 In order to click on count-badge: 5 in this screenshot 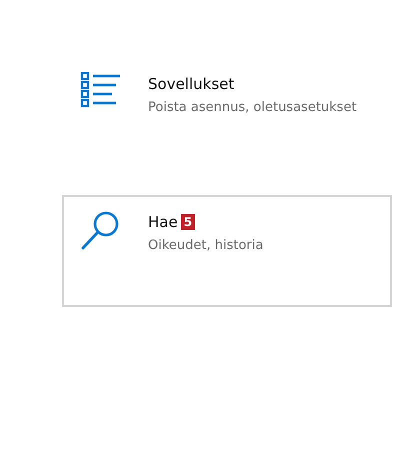, I will do `click(188, 222)`.